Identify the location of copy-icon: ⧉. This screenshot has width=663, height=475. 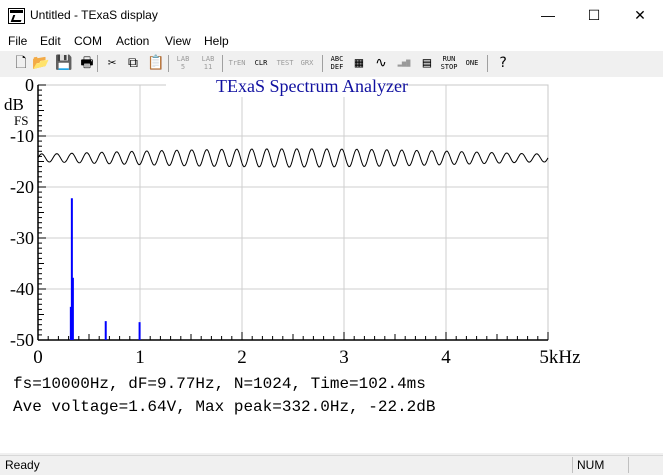
(133, 63).